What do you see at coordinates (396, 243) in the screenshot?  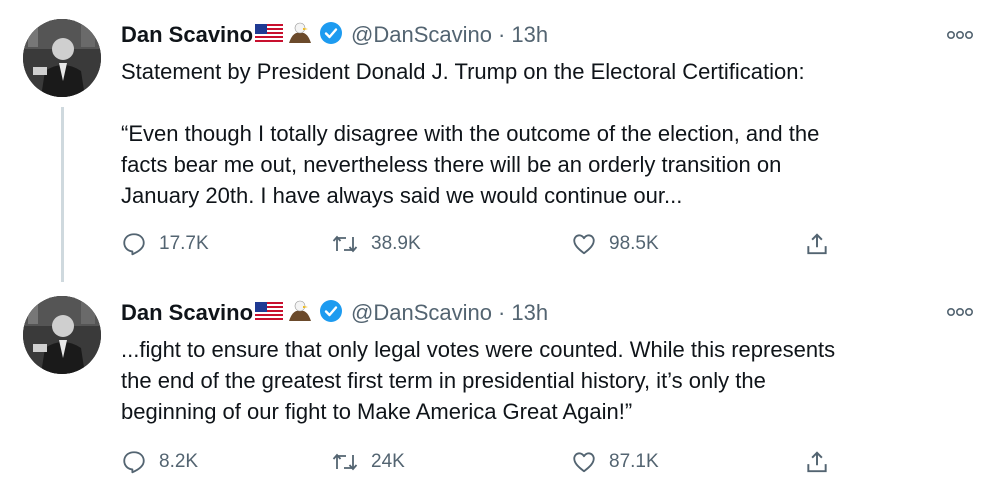 I see `retweet-count: 38.9K` at bounding box center [396, 243].